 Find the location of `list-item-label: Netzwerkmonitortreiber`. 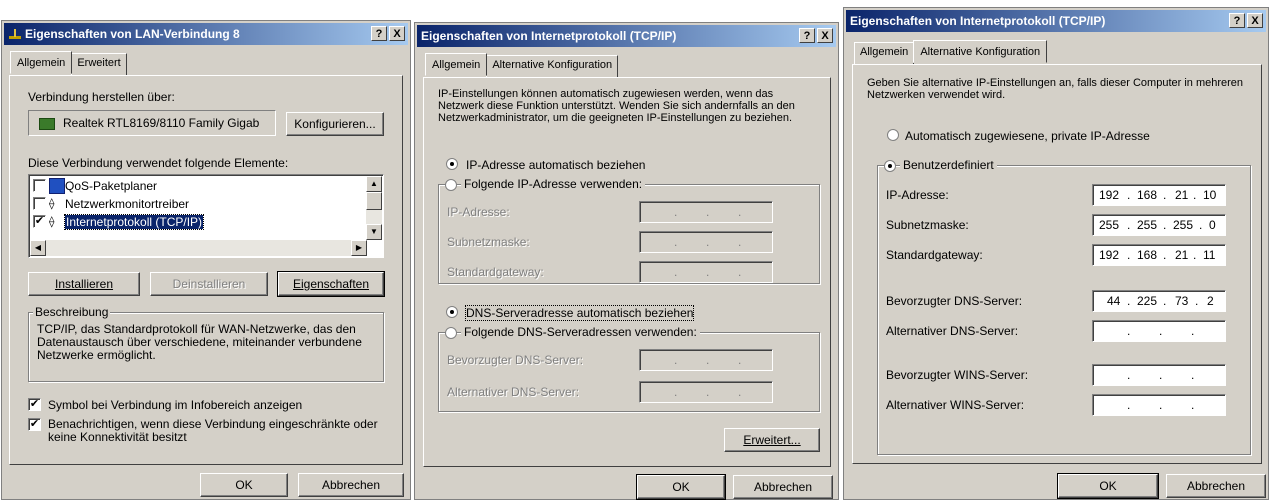

list-item-label: Netzwerkmonitortreiber is located at coordinates (127, 204).